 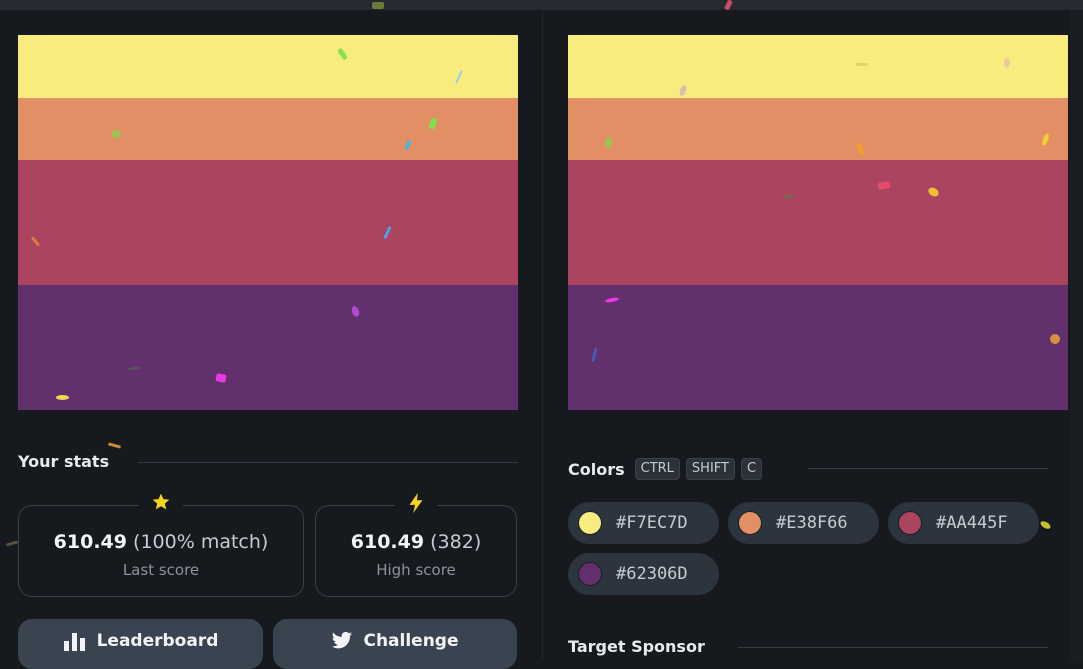 What do you see at coordinates (541, 5) in the screenshot?
I see `top-bar` at bounding box center [541, 5].